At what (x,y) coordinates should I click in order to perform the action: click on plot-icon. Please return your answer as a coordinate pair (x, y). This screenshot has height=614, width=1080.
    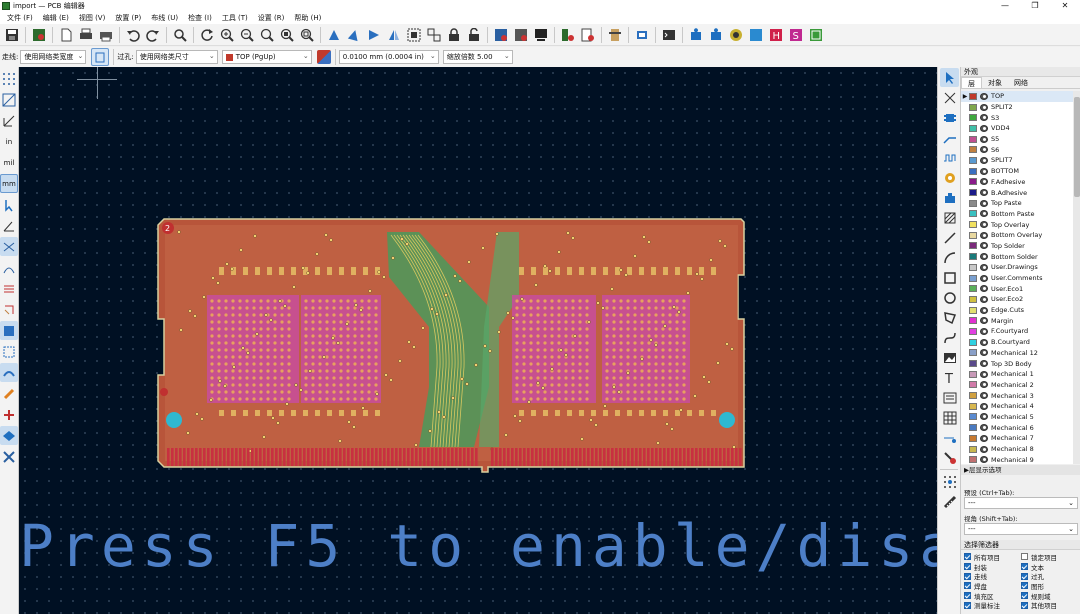
    Looking at the image, I should click on (106, 35).